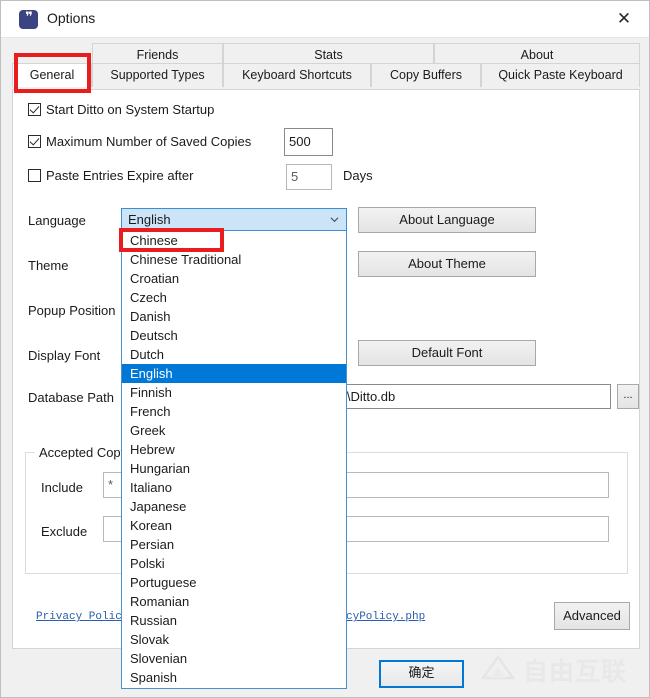  What do you see at coordinates (471, 396) in the screenshot?
I see `database-path-input: to\Ditto.db` at bounding box center [471, 396].